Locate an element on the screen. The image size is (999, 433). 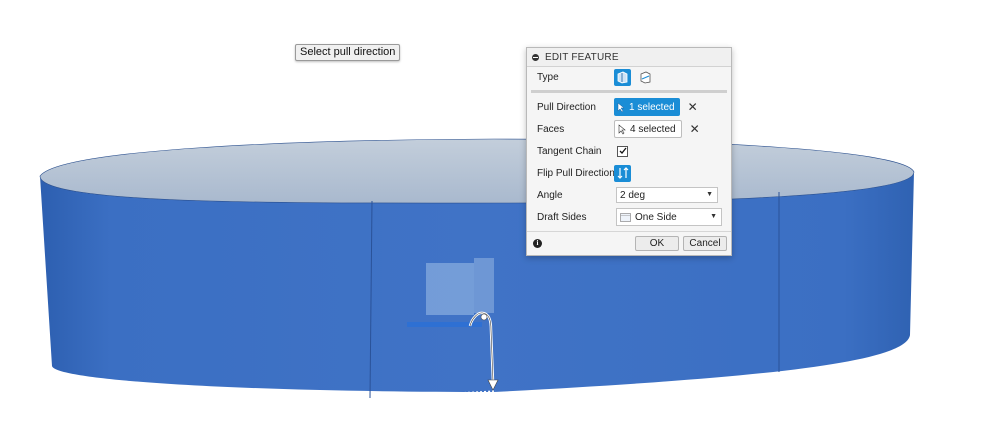
flip-pull-direction-row: Flip Pull Direction is located at coordinates (629, 173).